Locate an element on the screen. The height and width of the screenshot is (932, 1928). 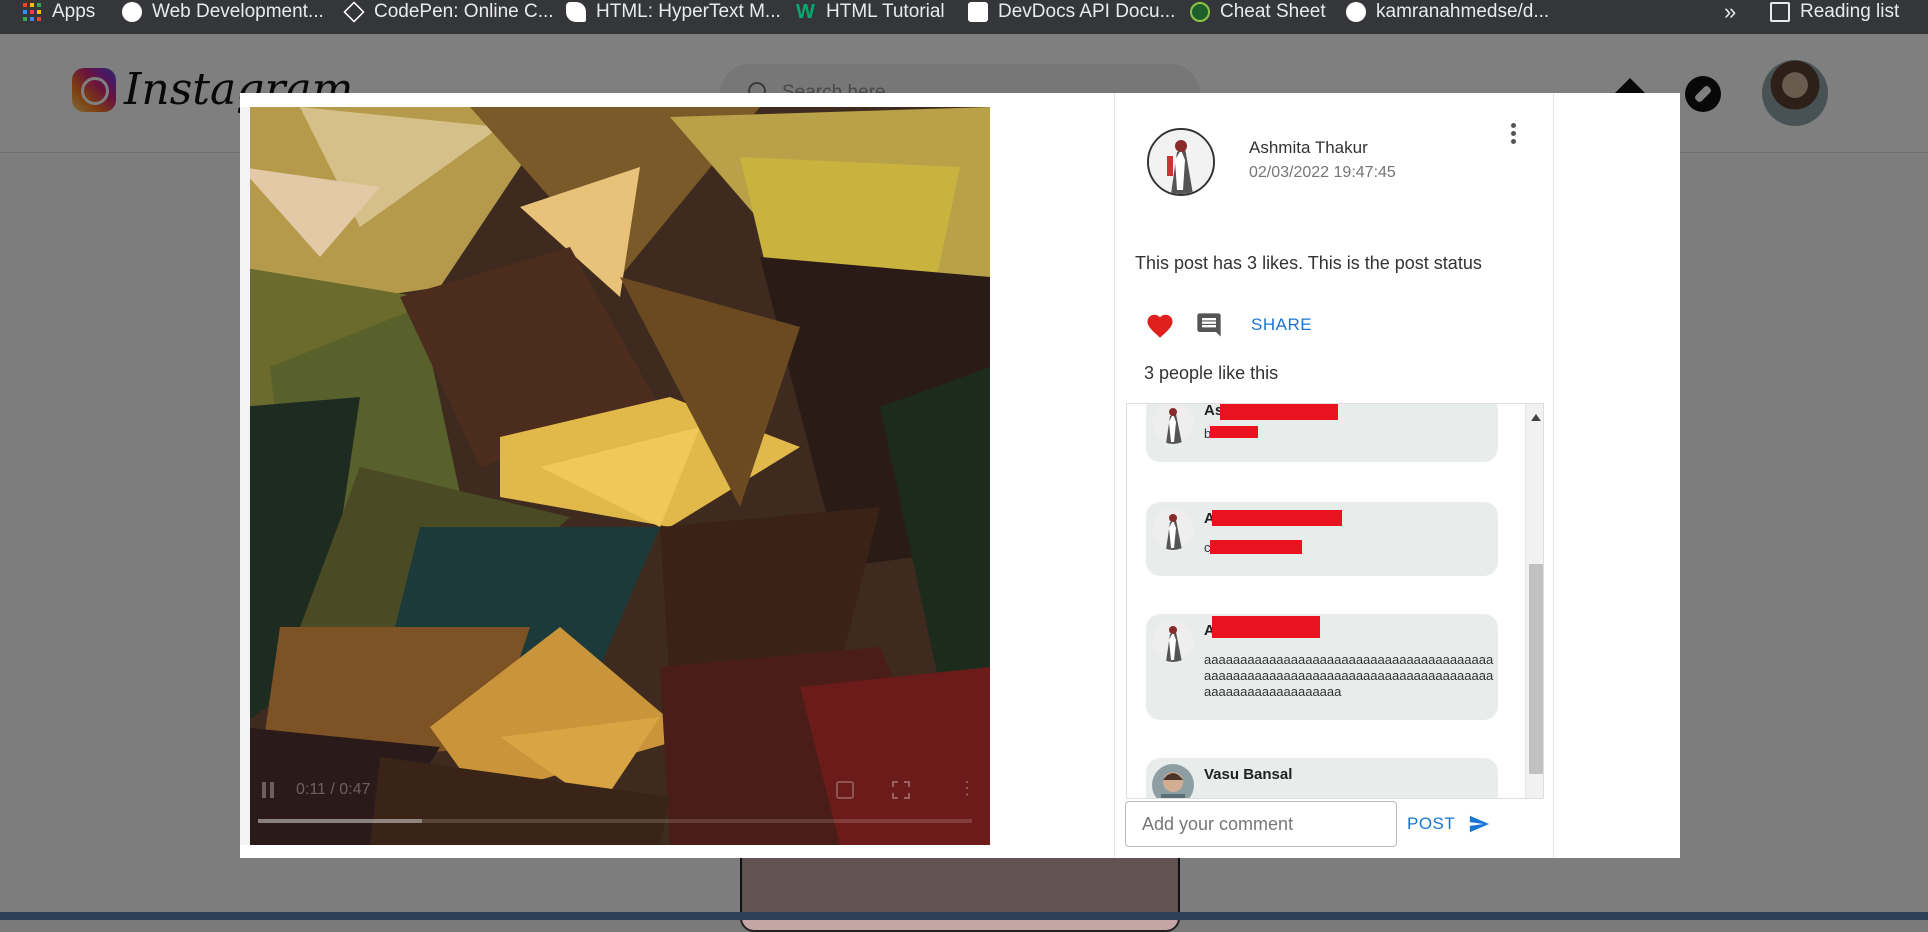
codepen-icon is located at coordinates (354, 12).